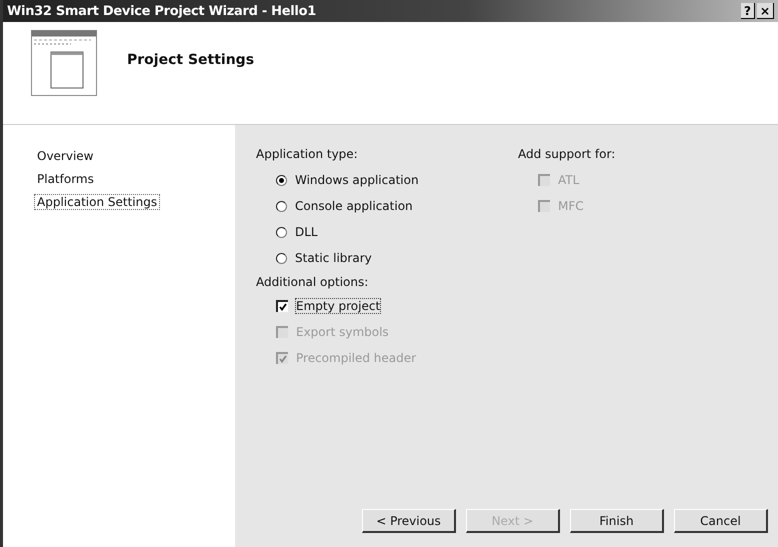  I want to click on sidebar-item: Application Settings, so click(97, 202).